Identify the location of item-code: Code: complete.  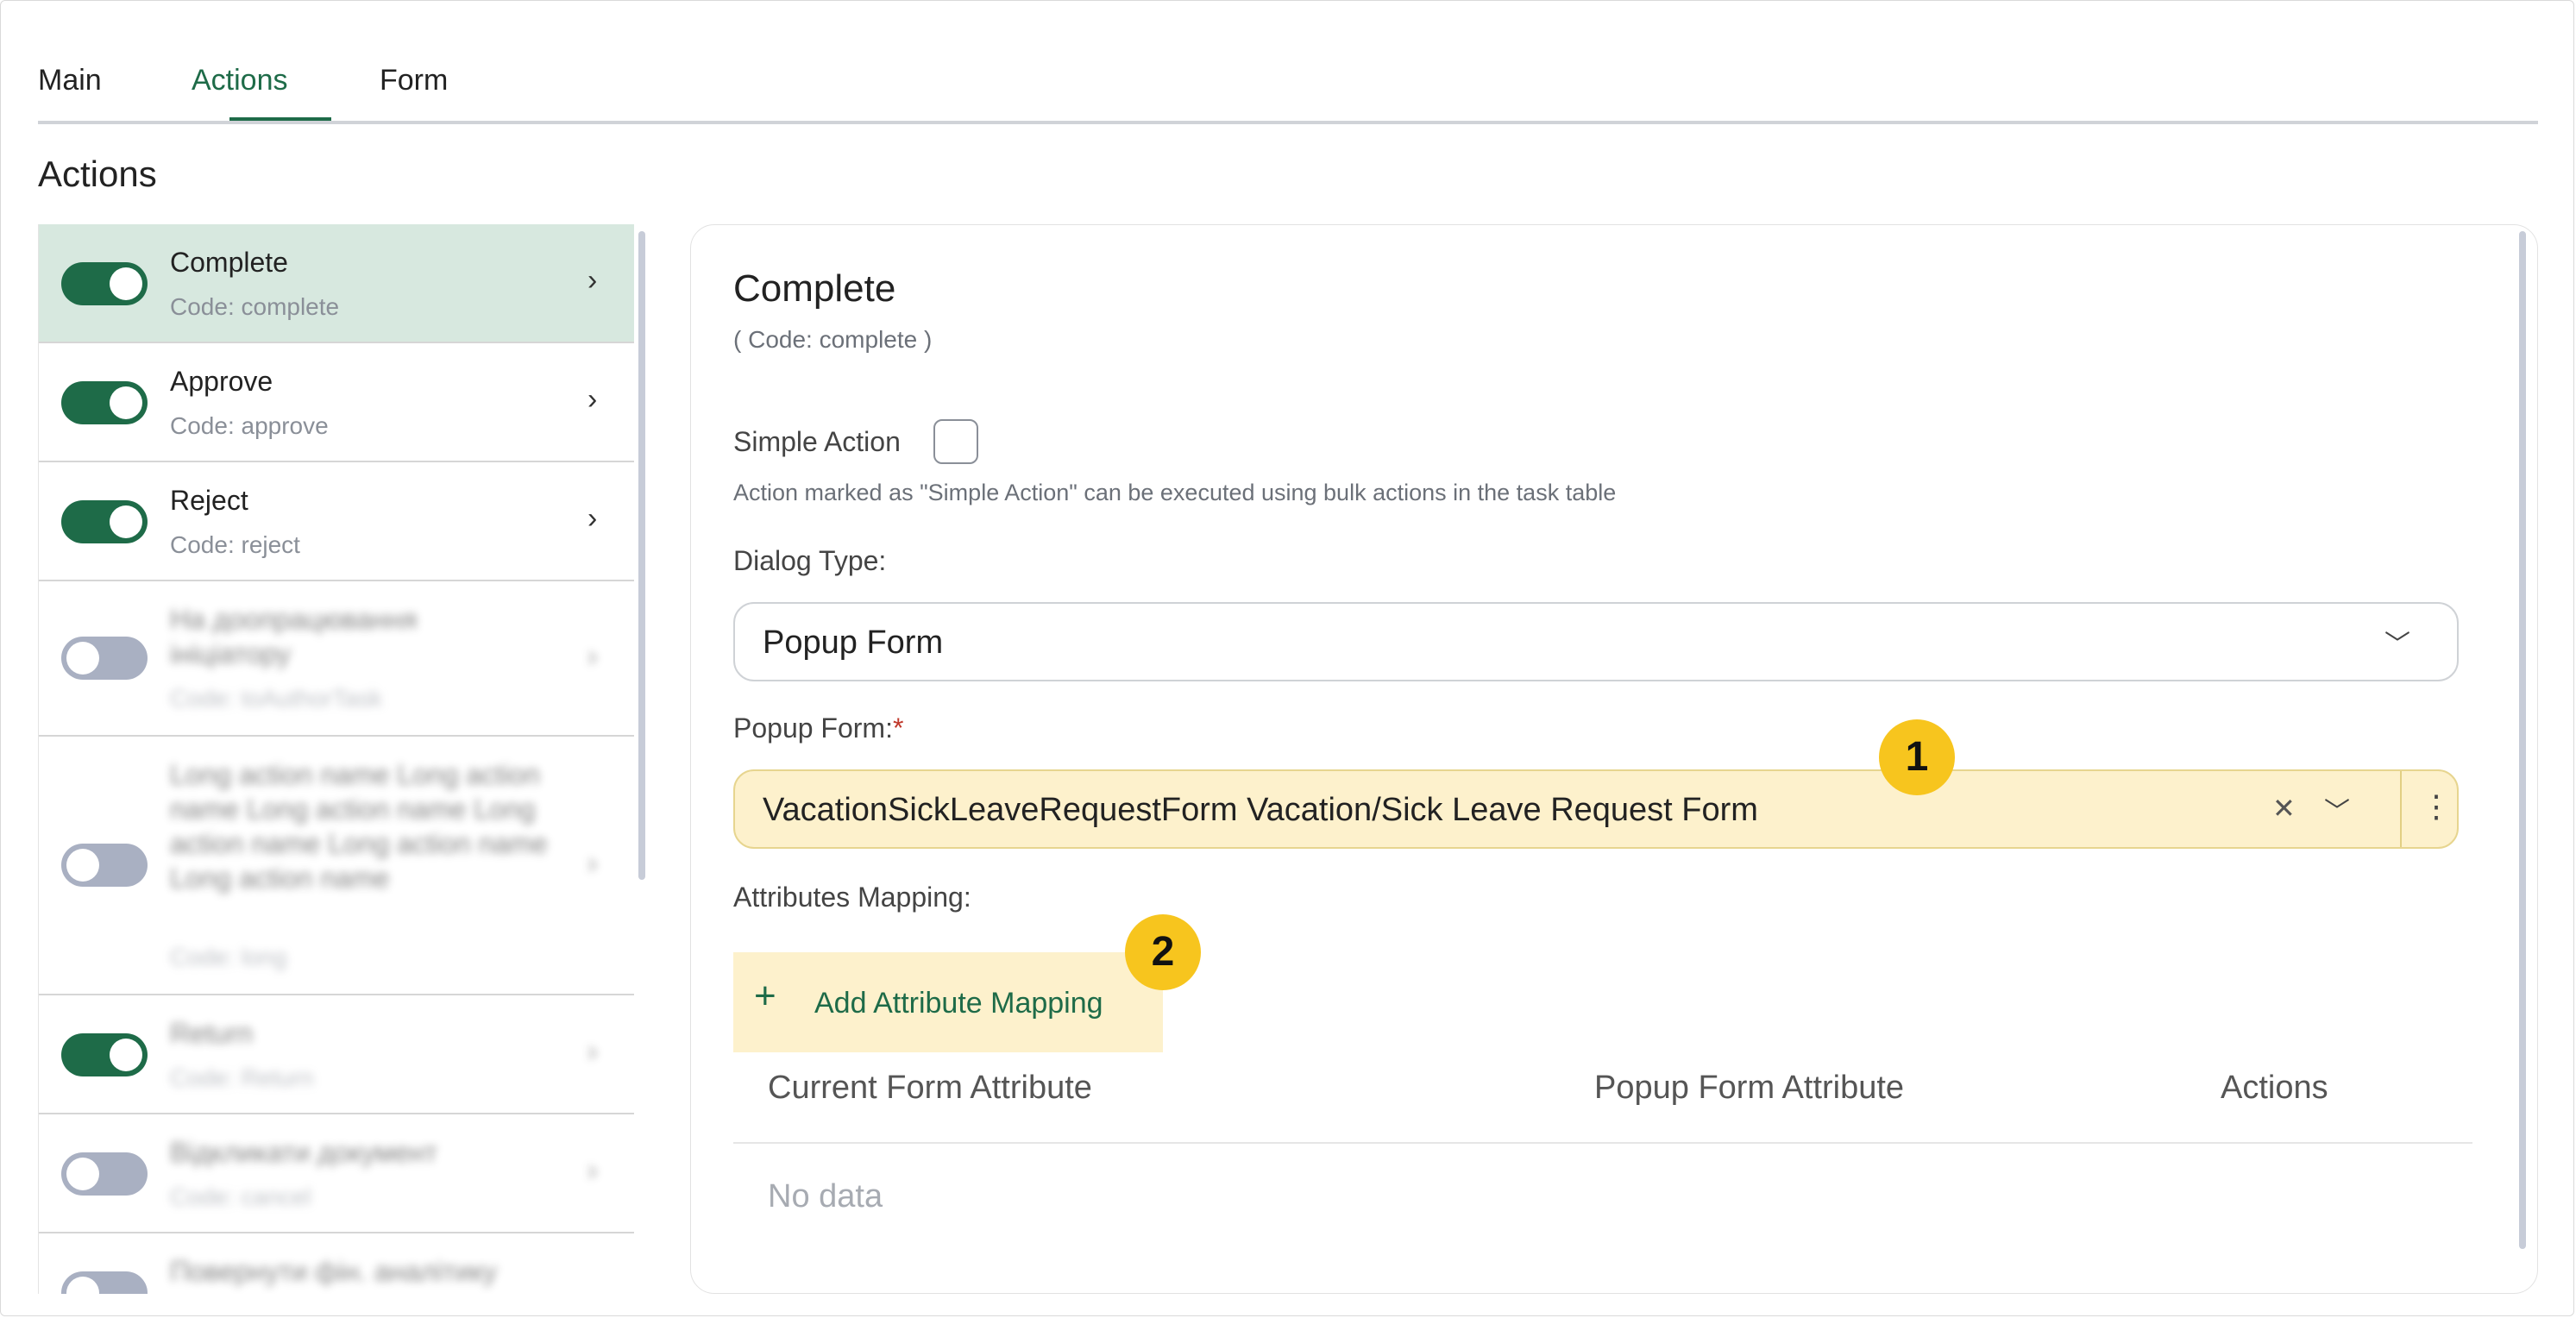
(255, 306).